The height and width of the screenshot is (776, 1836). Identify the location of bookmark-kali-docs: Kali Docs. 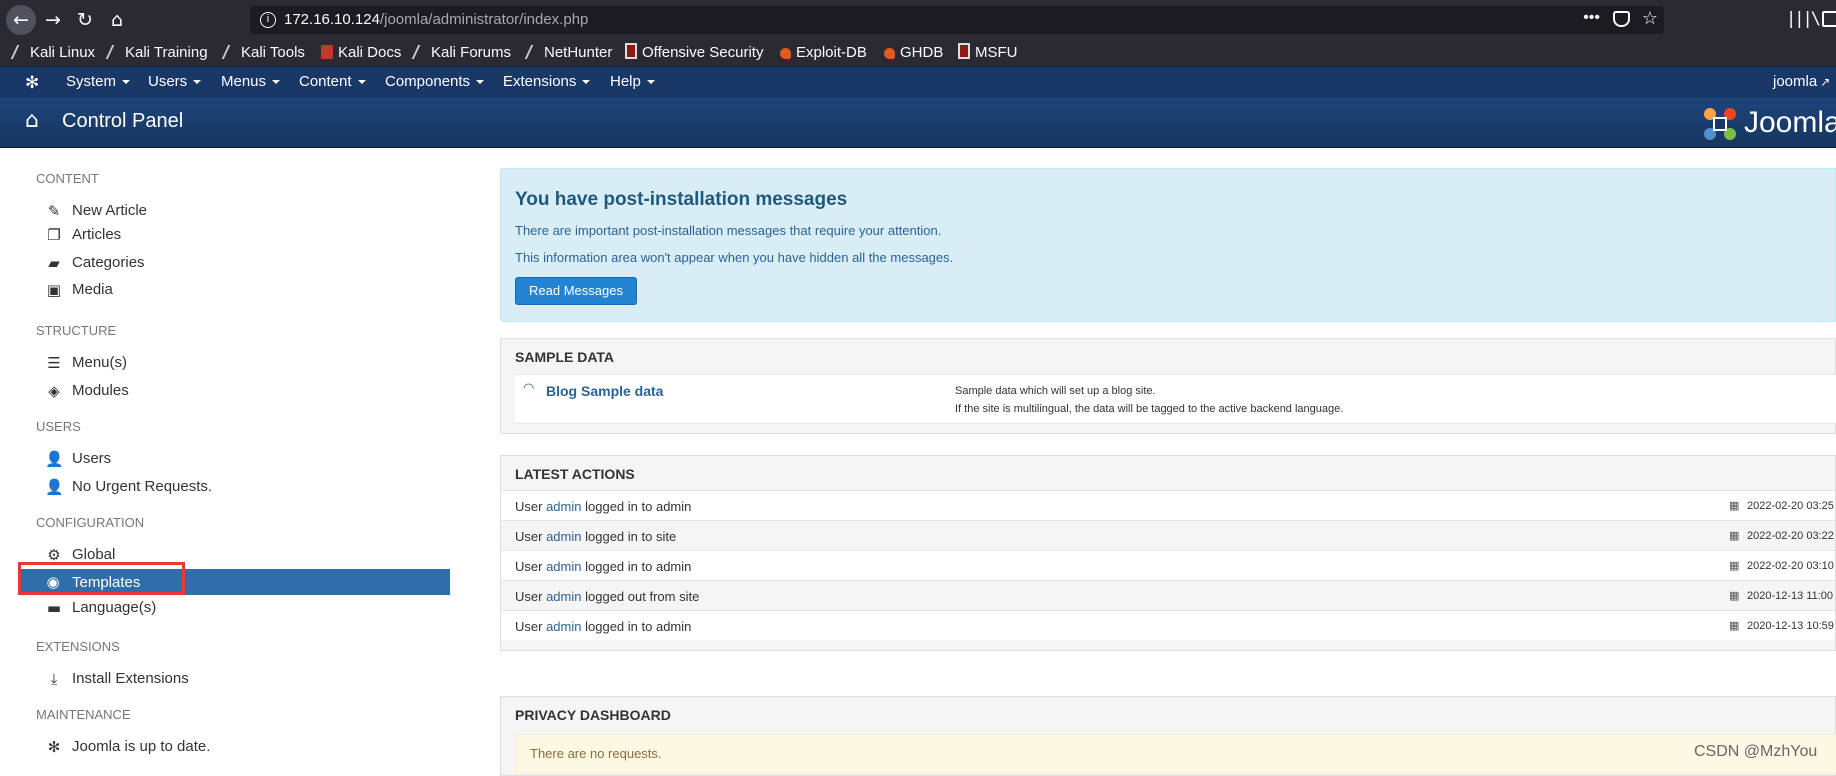
(361, 53).